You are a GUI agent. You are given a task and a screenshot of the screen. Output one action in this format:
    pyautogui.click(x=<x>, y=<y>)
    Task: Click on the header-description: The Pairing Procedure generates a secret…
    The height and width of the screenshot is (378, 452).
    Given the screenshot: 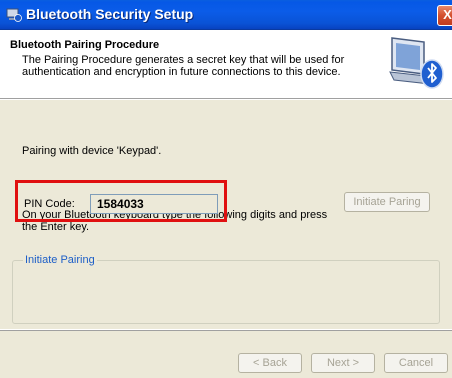 What is the action you would take?
    pyautogui.click(x=183, y=66)
    